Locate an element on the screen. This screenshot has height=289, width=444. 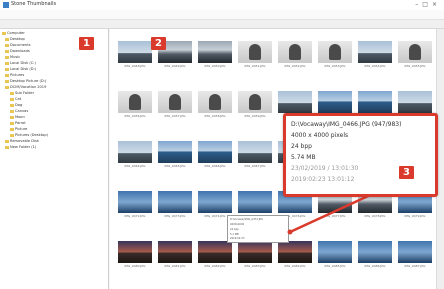
tooltip-bpp: 24 bpp is located at coordinates (301, 146).